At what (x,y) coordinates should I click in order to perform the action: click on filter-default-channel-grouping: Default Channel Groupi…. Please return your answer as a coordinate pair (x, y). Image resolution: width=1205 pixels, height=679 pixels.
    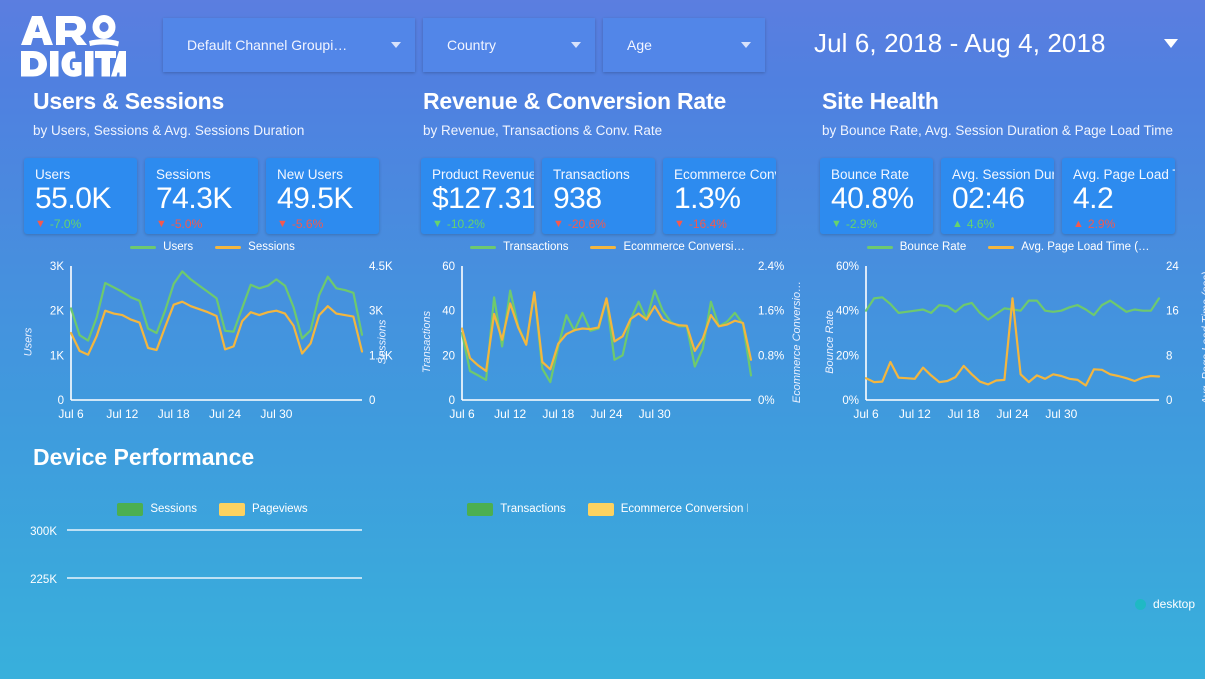
    Looking at the image, I should click on (289, 45).